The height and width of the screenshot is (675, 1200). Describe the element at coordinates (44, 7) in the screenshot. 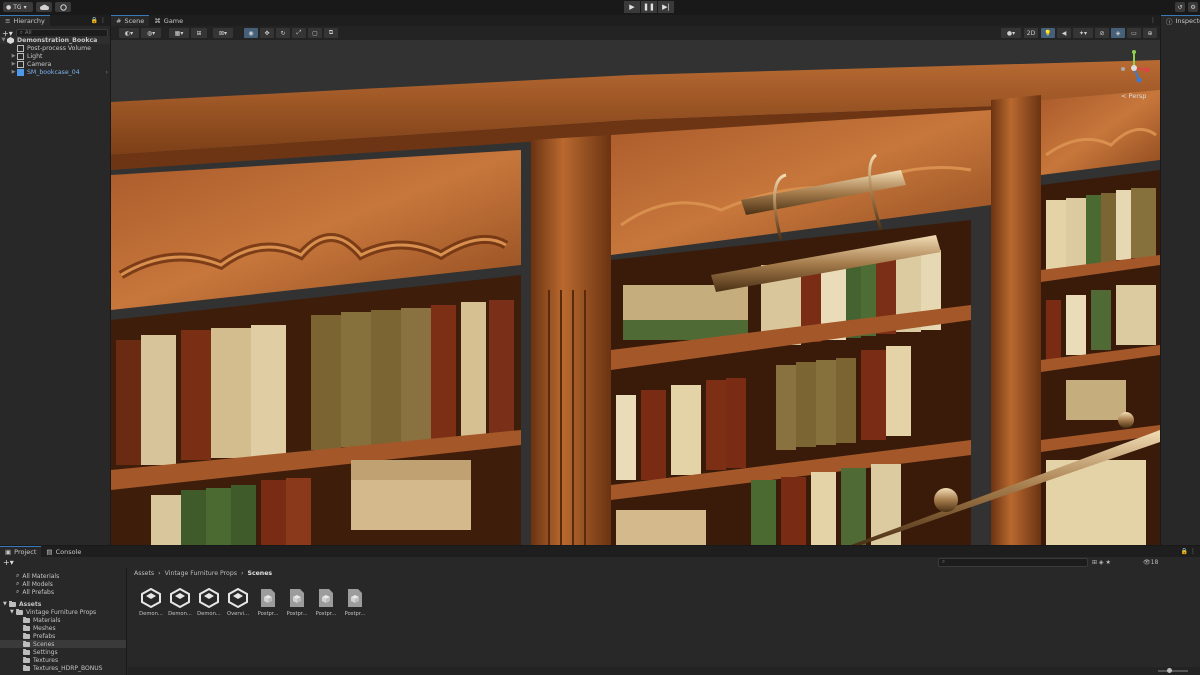

I see `cloud-button` at that location.